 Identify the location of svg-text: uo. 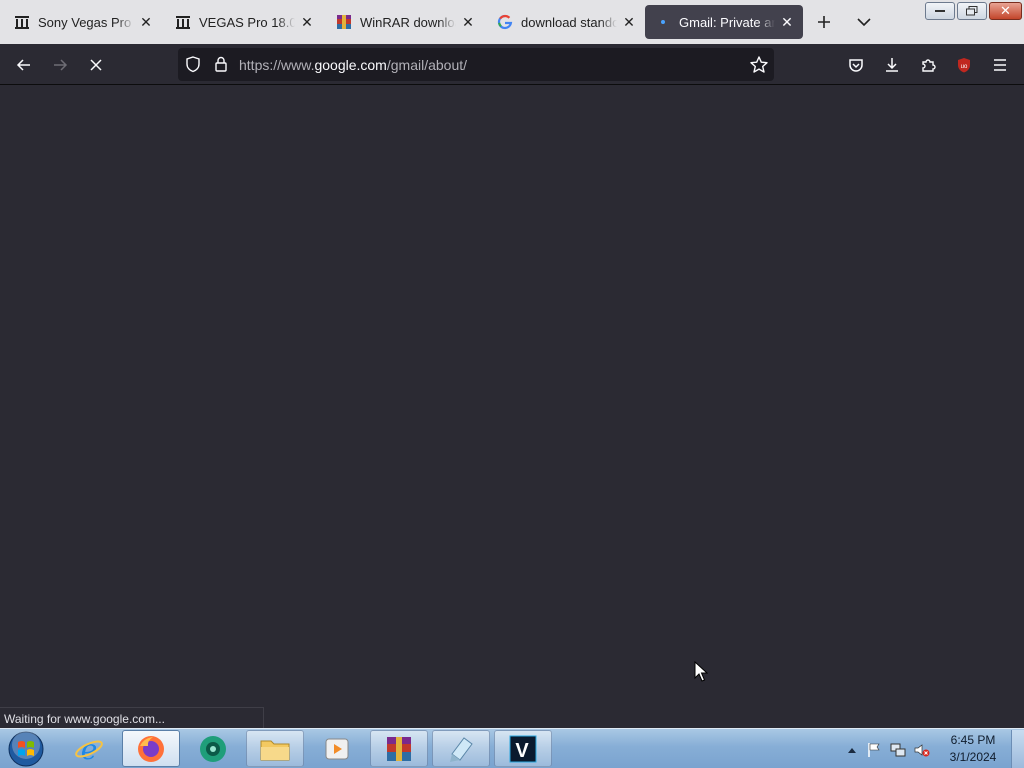
(964, 67).